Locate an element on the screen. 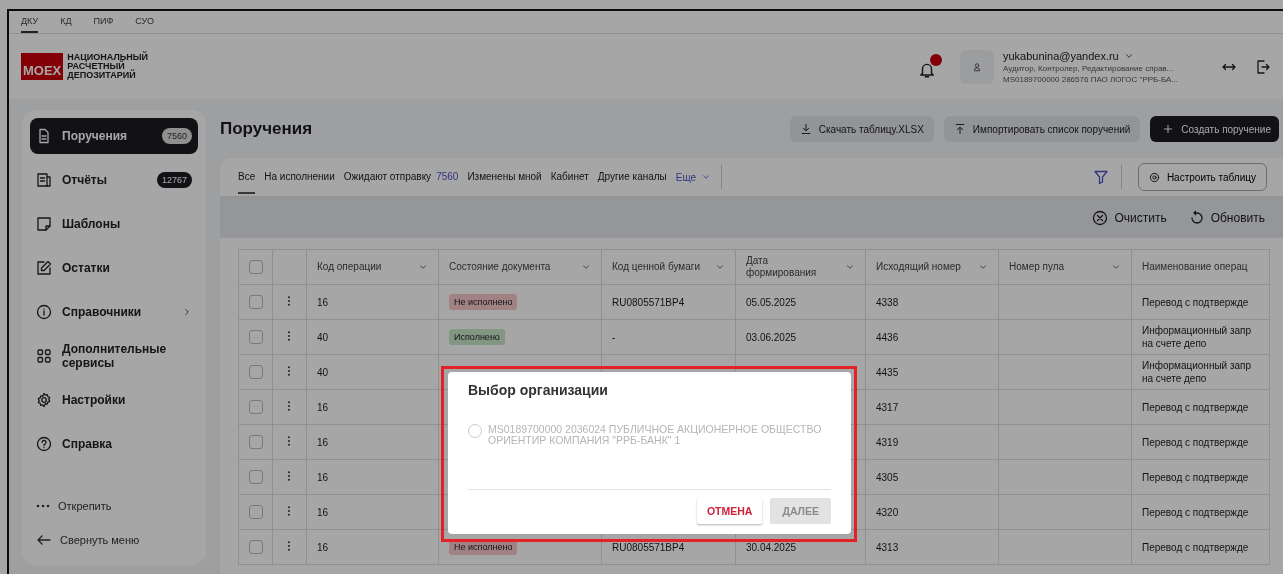 This screenshot has height=574, width=1283. upload-icon is located at coordinates (959, 129).